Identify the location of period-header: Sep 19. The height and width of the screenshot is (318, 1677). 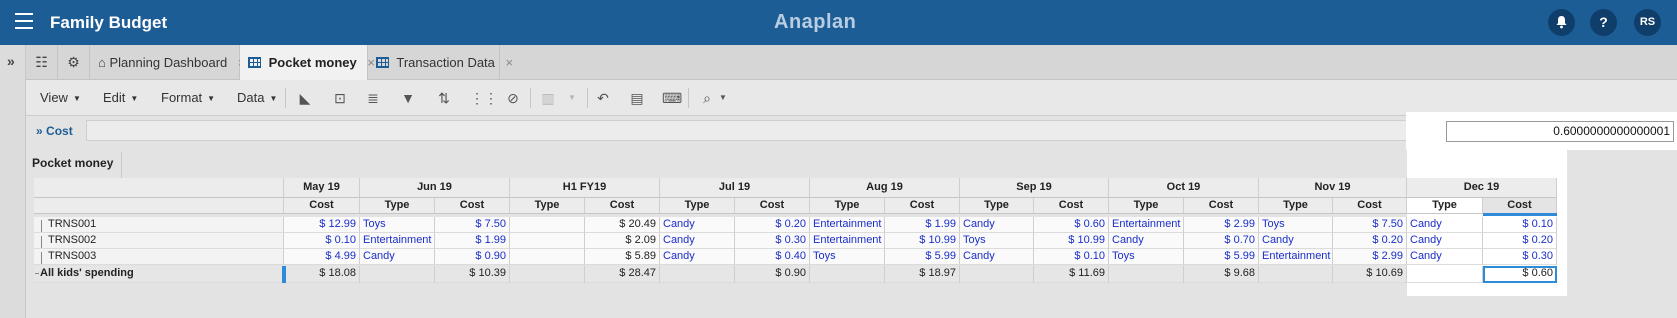
(1034, 188).